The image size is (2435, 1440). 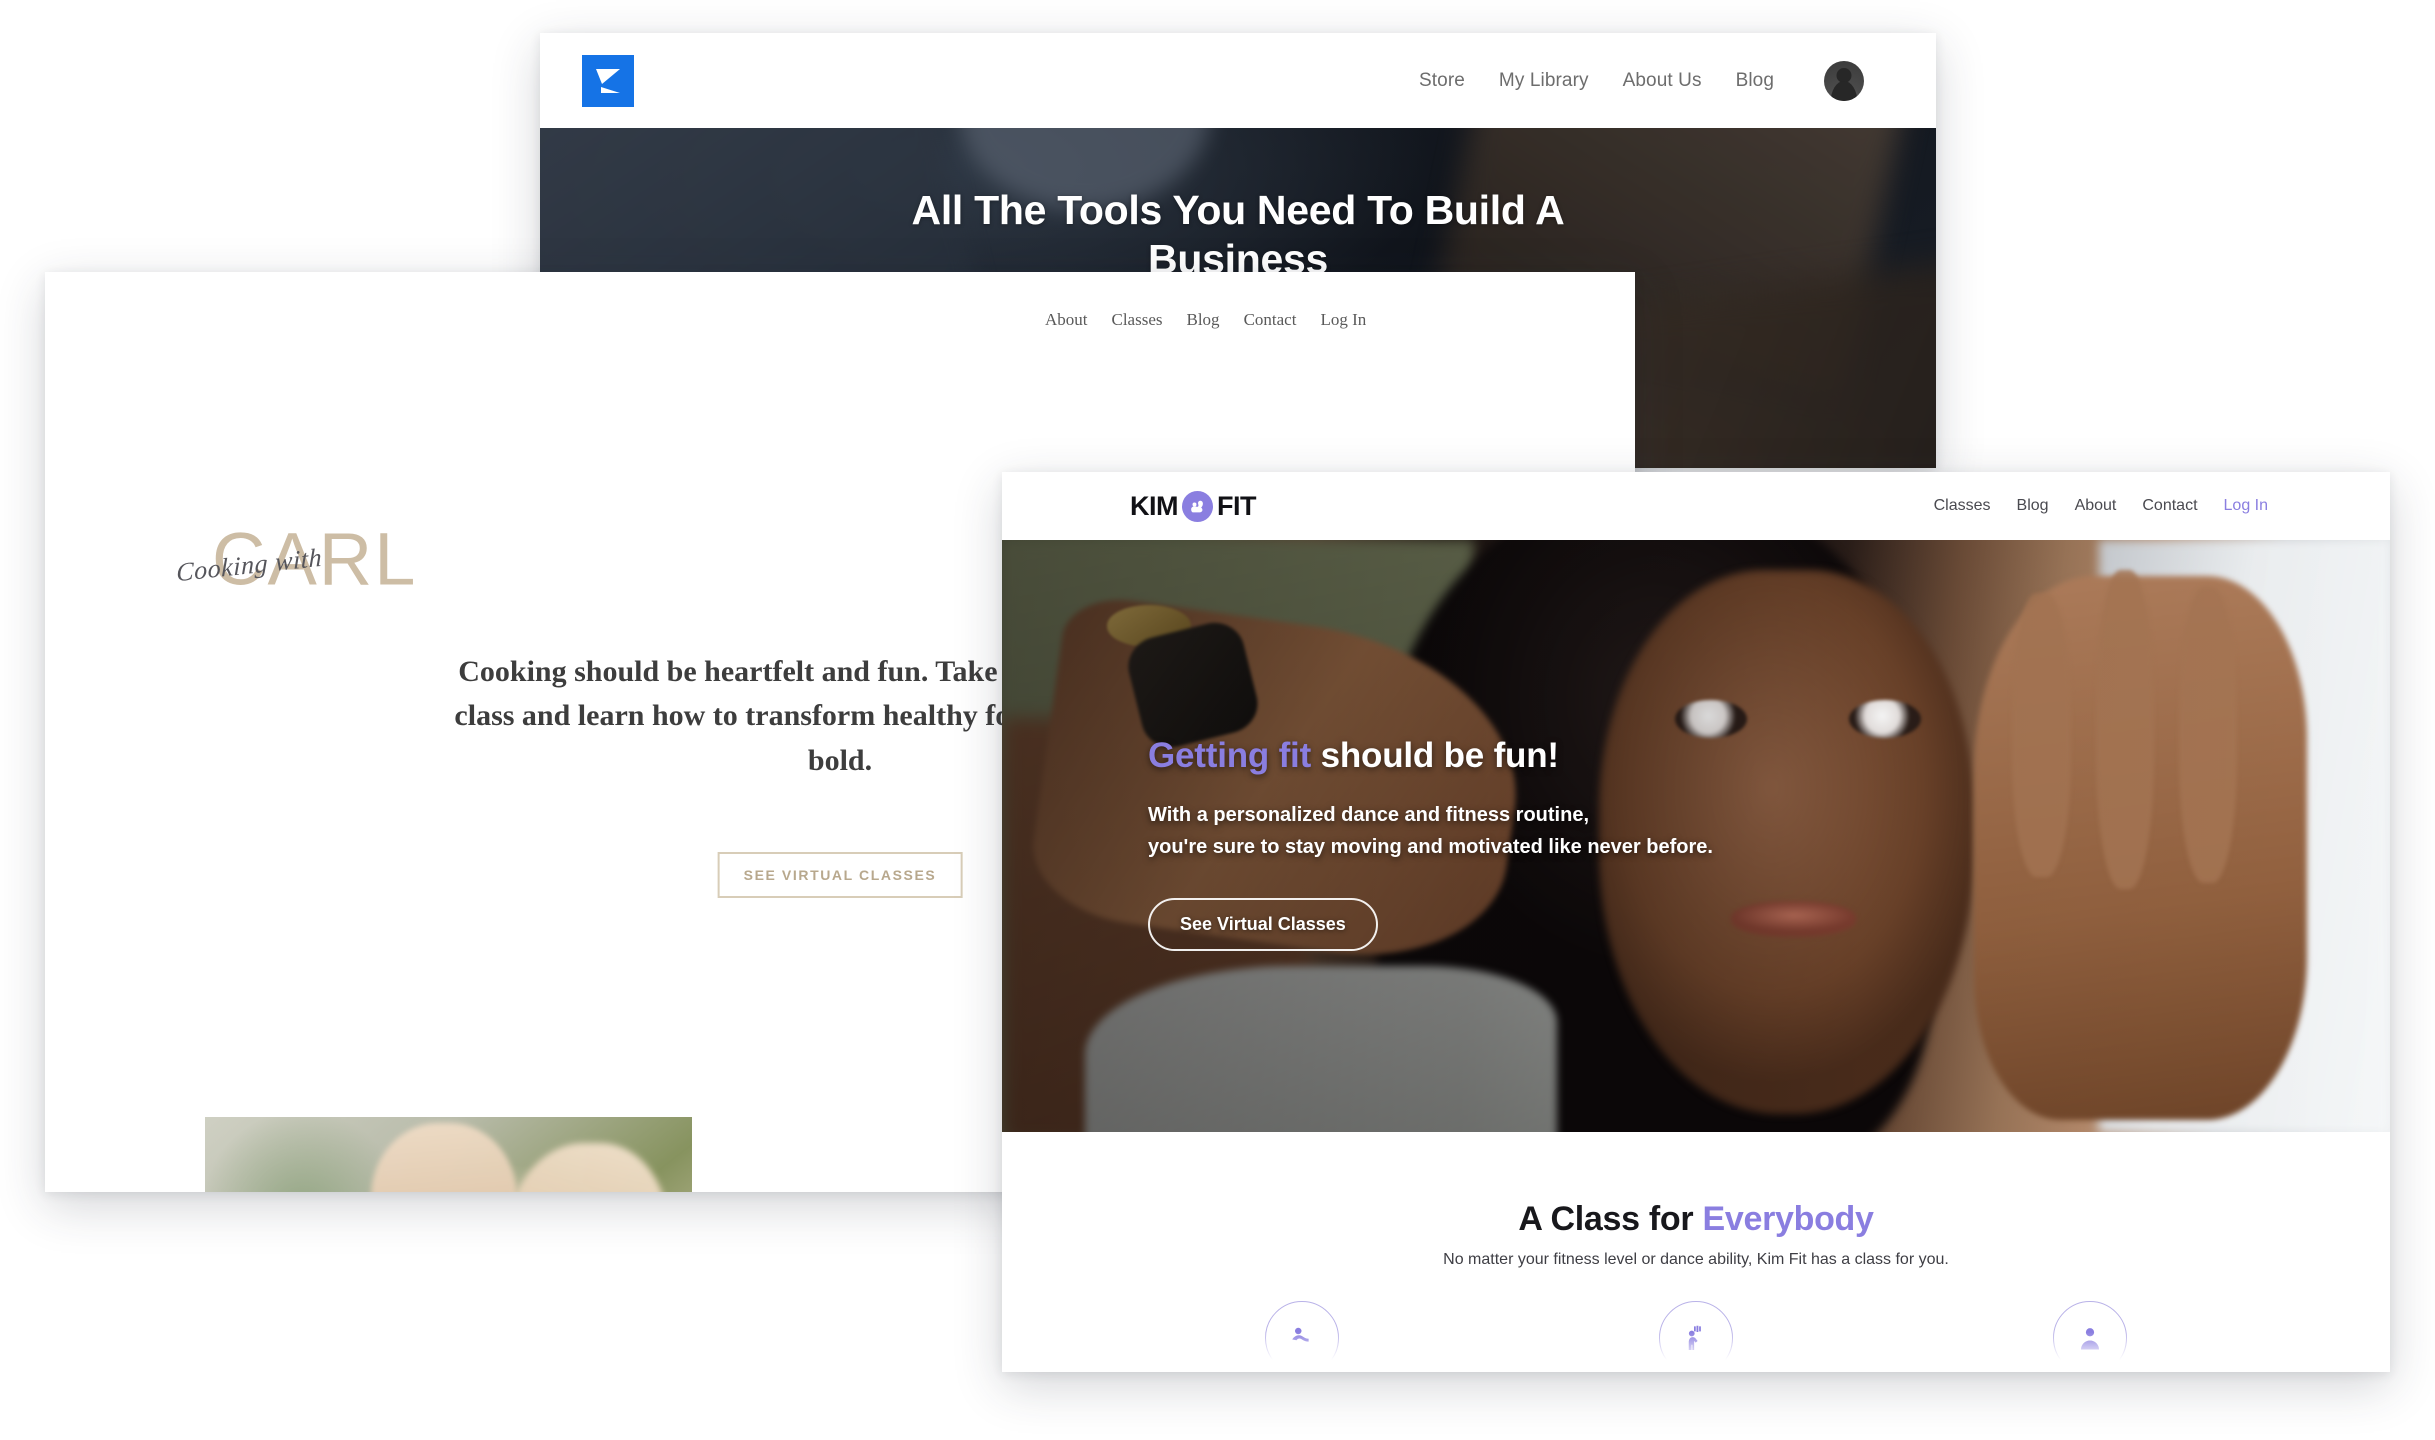 I want to click on kim-fit-logo-word-kim: KIM, so click(x=1154, y=505).